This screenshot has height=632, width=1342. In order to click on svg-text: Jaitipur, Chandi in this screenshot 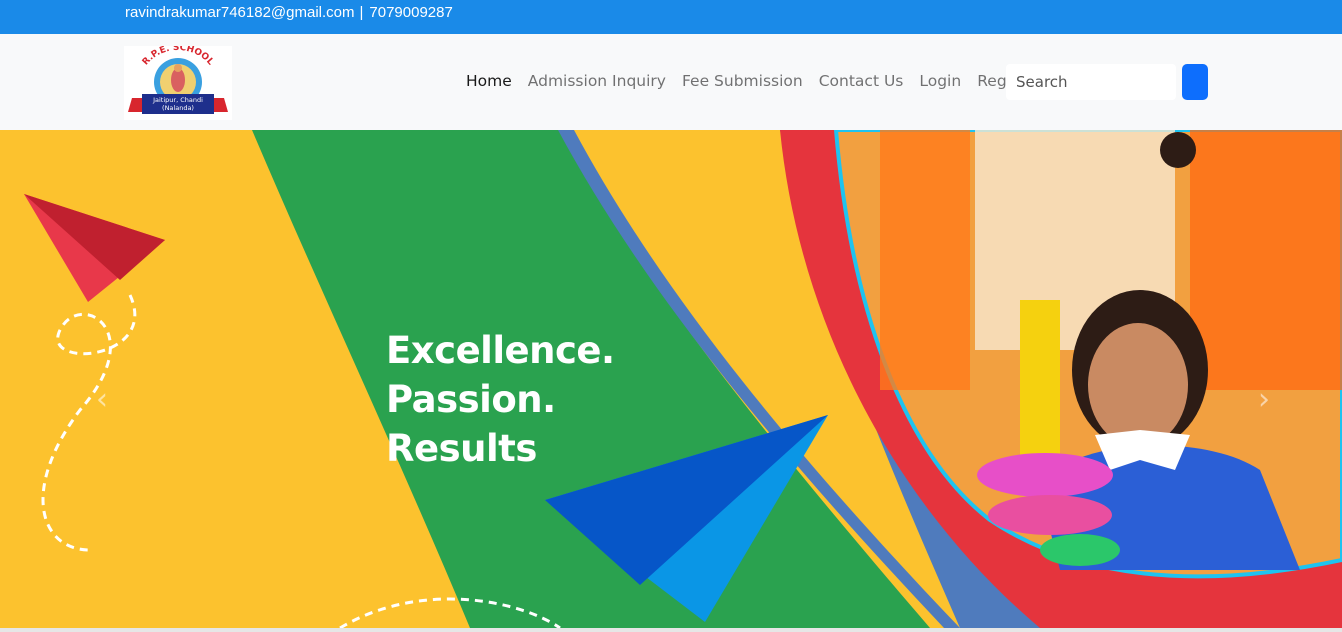, I will do `click(177, 100)`.